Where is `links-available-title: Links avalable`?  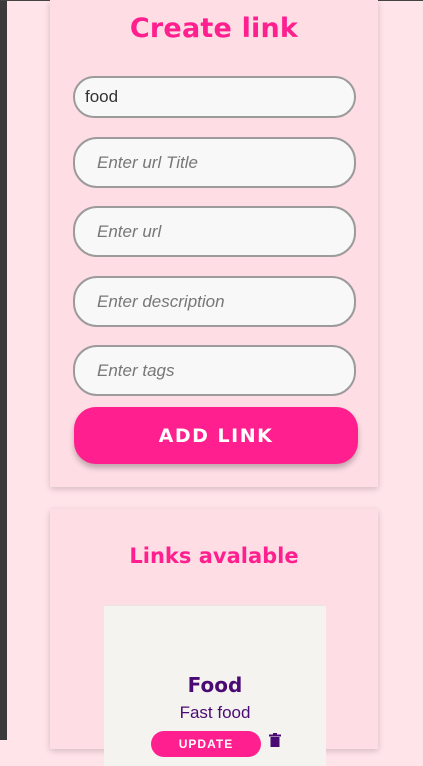 links-available-title: Links avalable is located at coordinates (214, 556).